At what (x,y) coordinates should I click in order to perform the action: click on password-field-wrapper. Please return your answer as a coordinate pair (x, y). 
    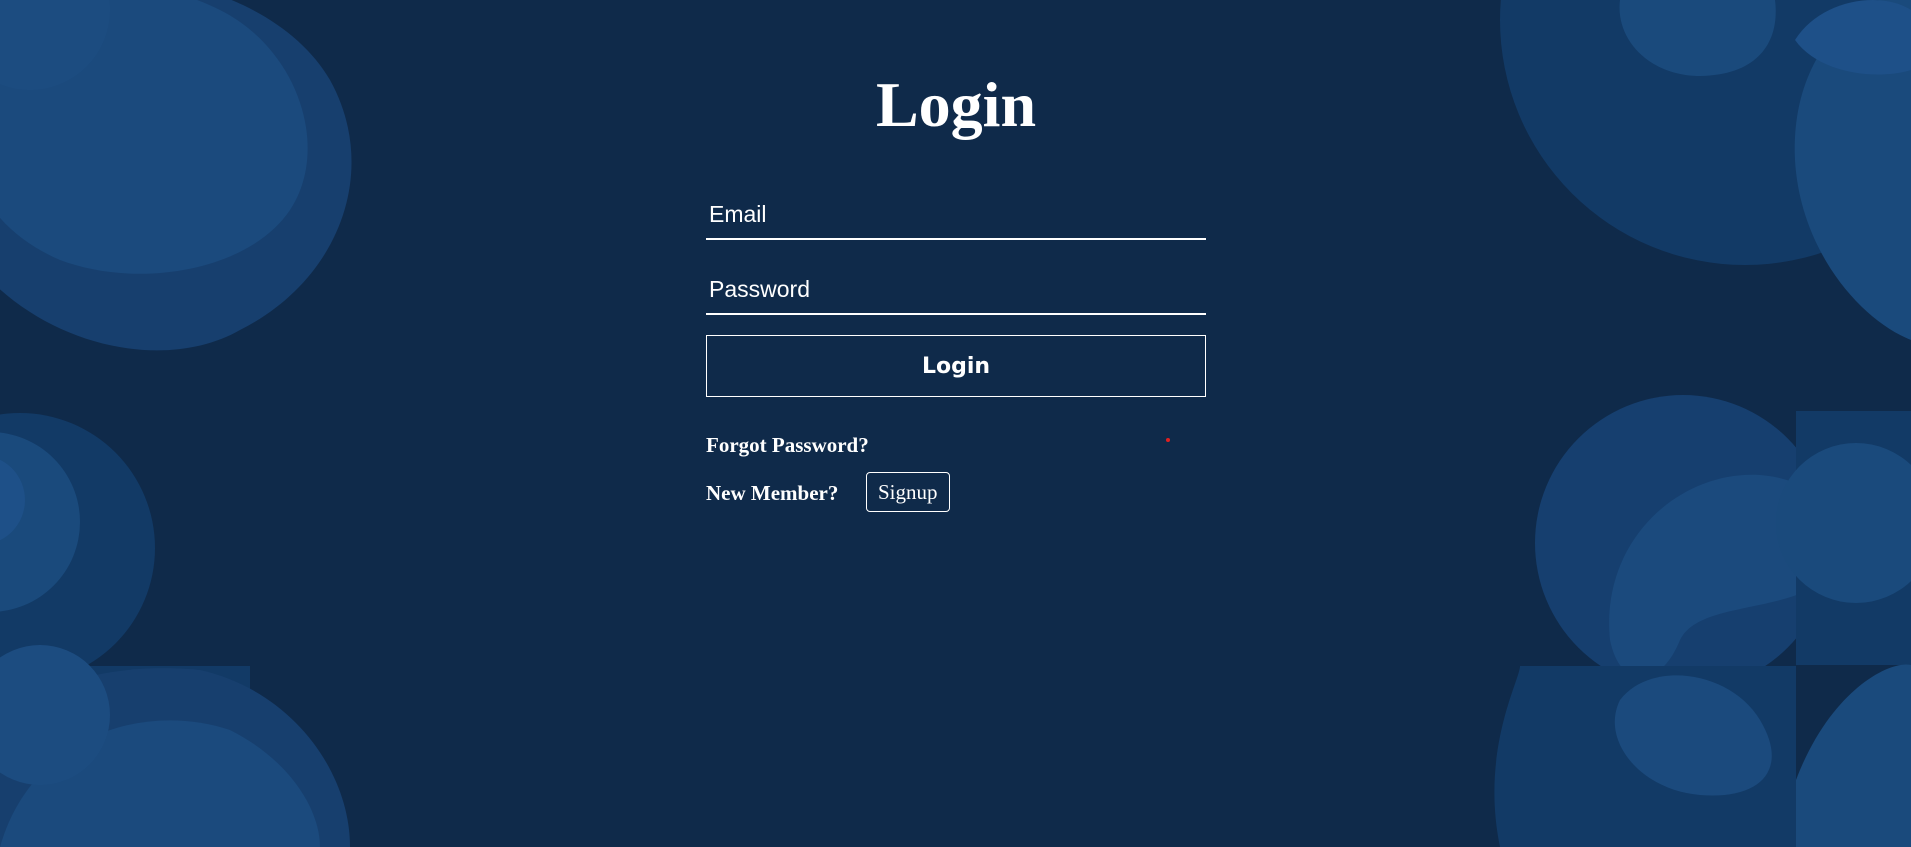
    Looking at the image, I should click on (956, 290).